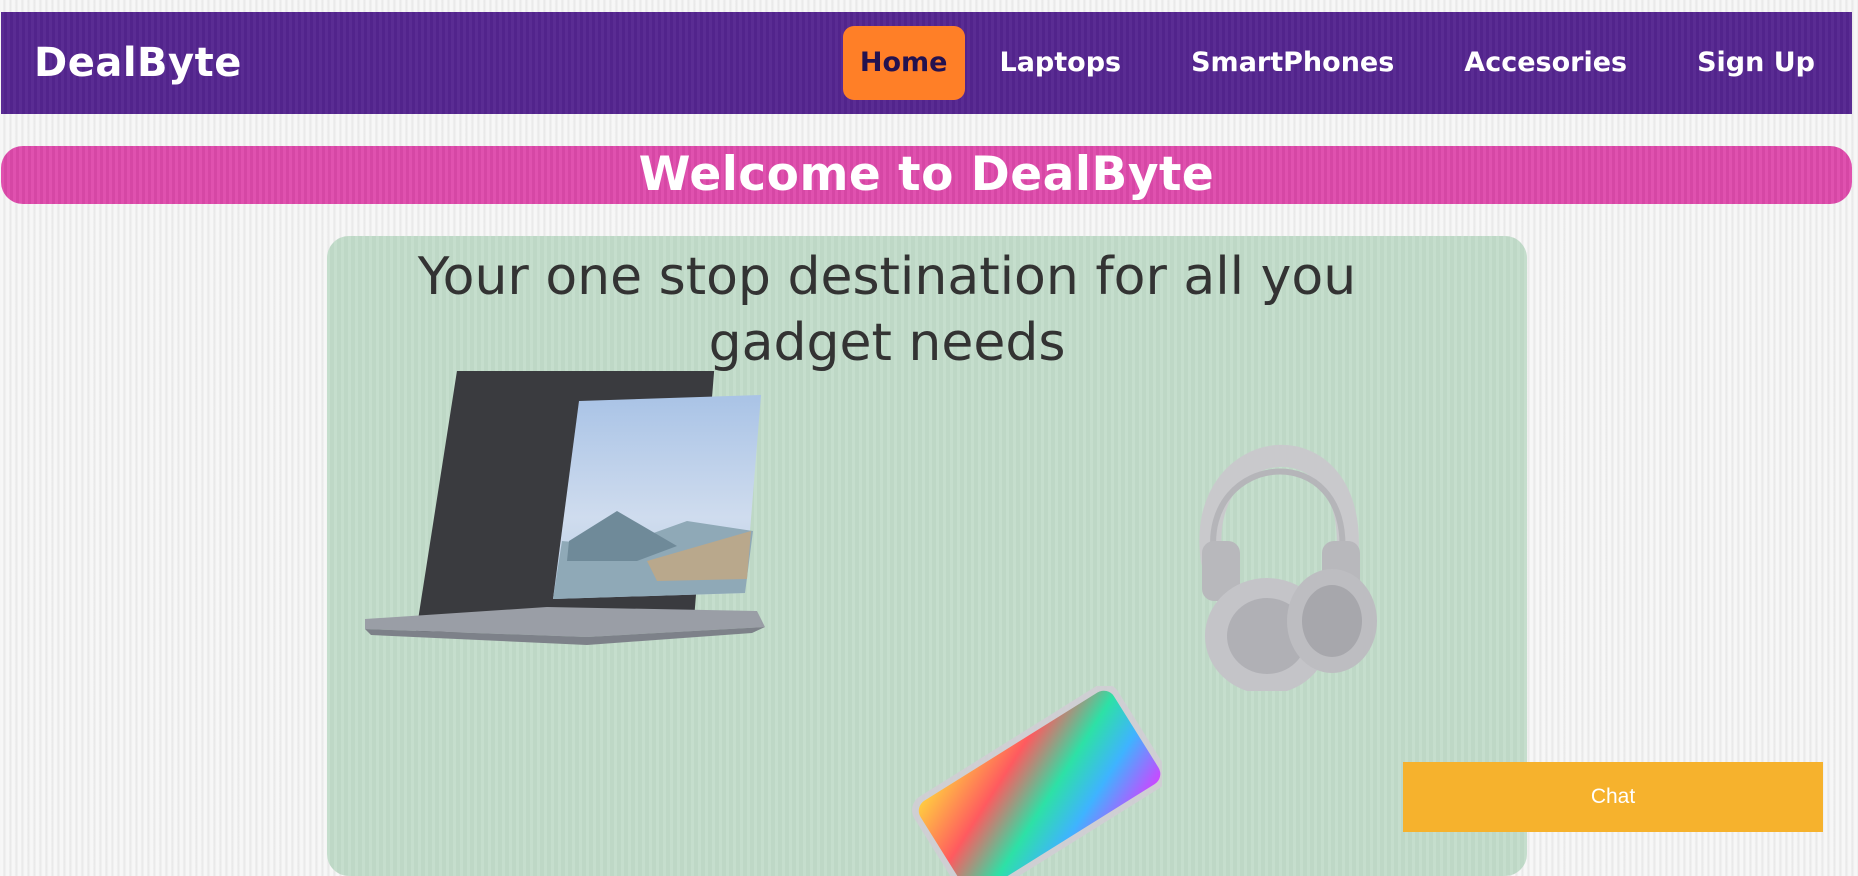 Image resolution: width=1858 pixels, height=876 pixels. Describe the element at coordinates (1061, 63) in the screenshot. I see `nav-laptops: Laptops` at that location.